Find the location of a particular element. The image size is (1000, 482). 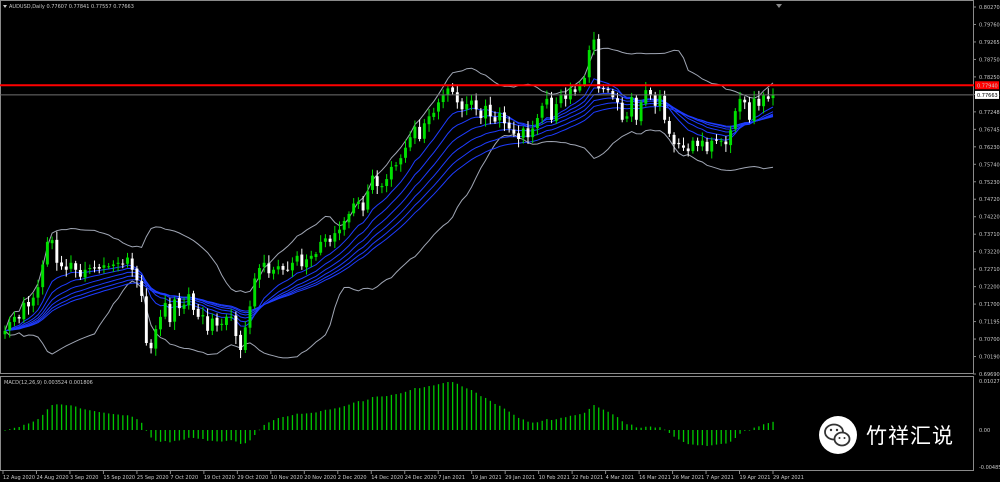

date-tick-label: 14 Dec 2020 is located at coordinates (387, 478).